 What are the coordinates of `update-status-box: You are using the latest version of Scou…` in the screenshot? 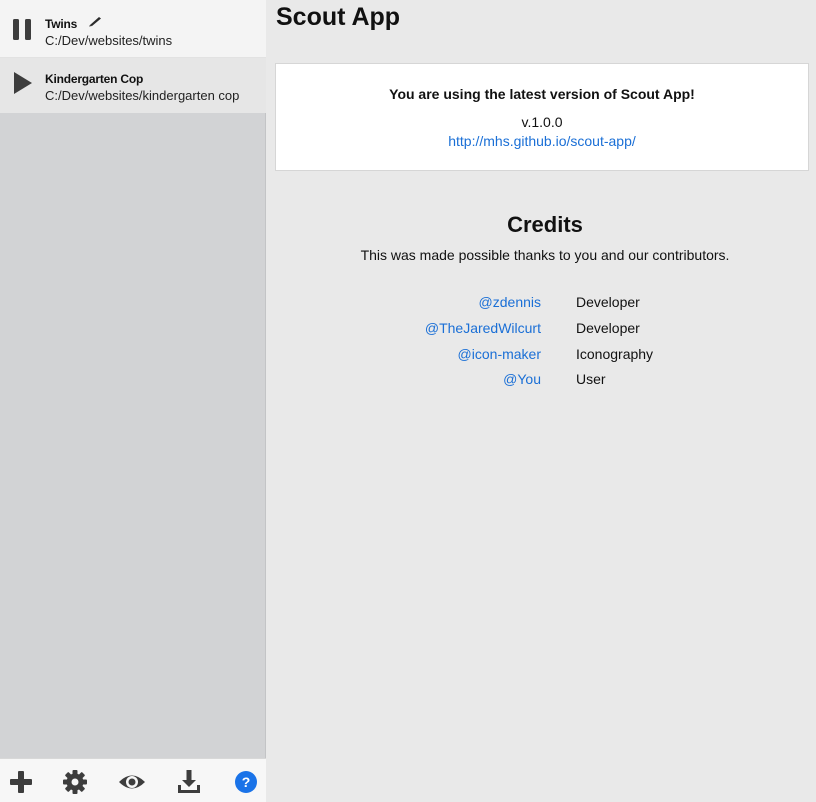 It's located at (542, 117).